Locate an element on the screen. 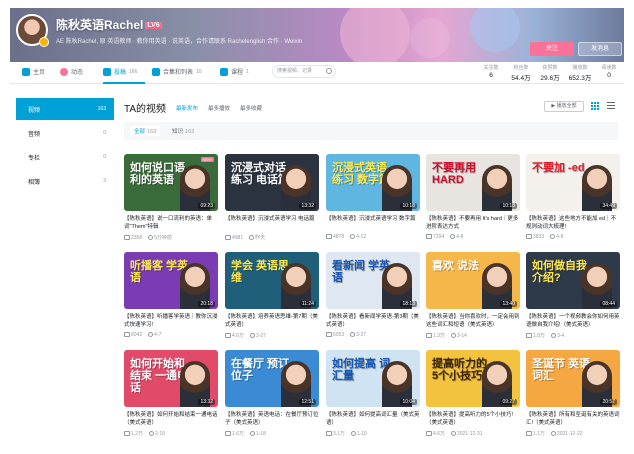 This screenshot has height=454, width=634. video-title: 【陈秋英语】提高听力的5个小技巧!（美式英语） is located at coordinates (473, 419).